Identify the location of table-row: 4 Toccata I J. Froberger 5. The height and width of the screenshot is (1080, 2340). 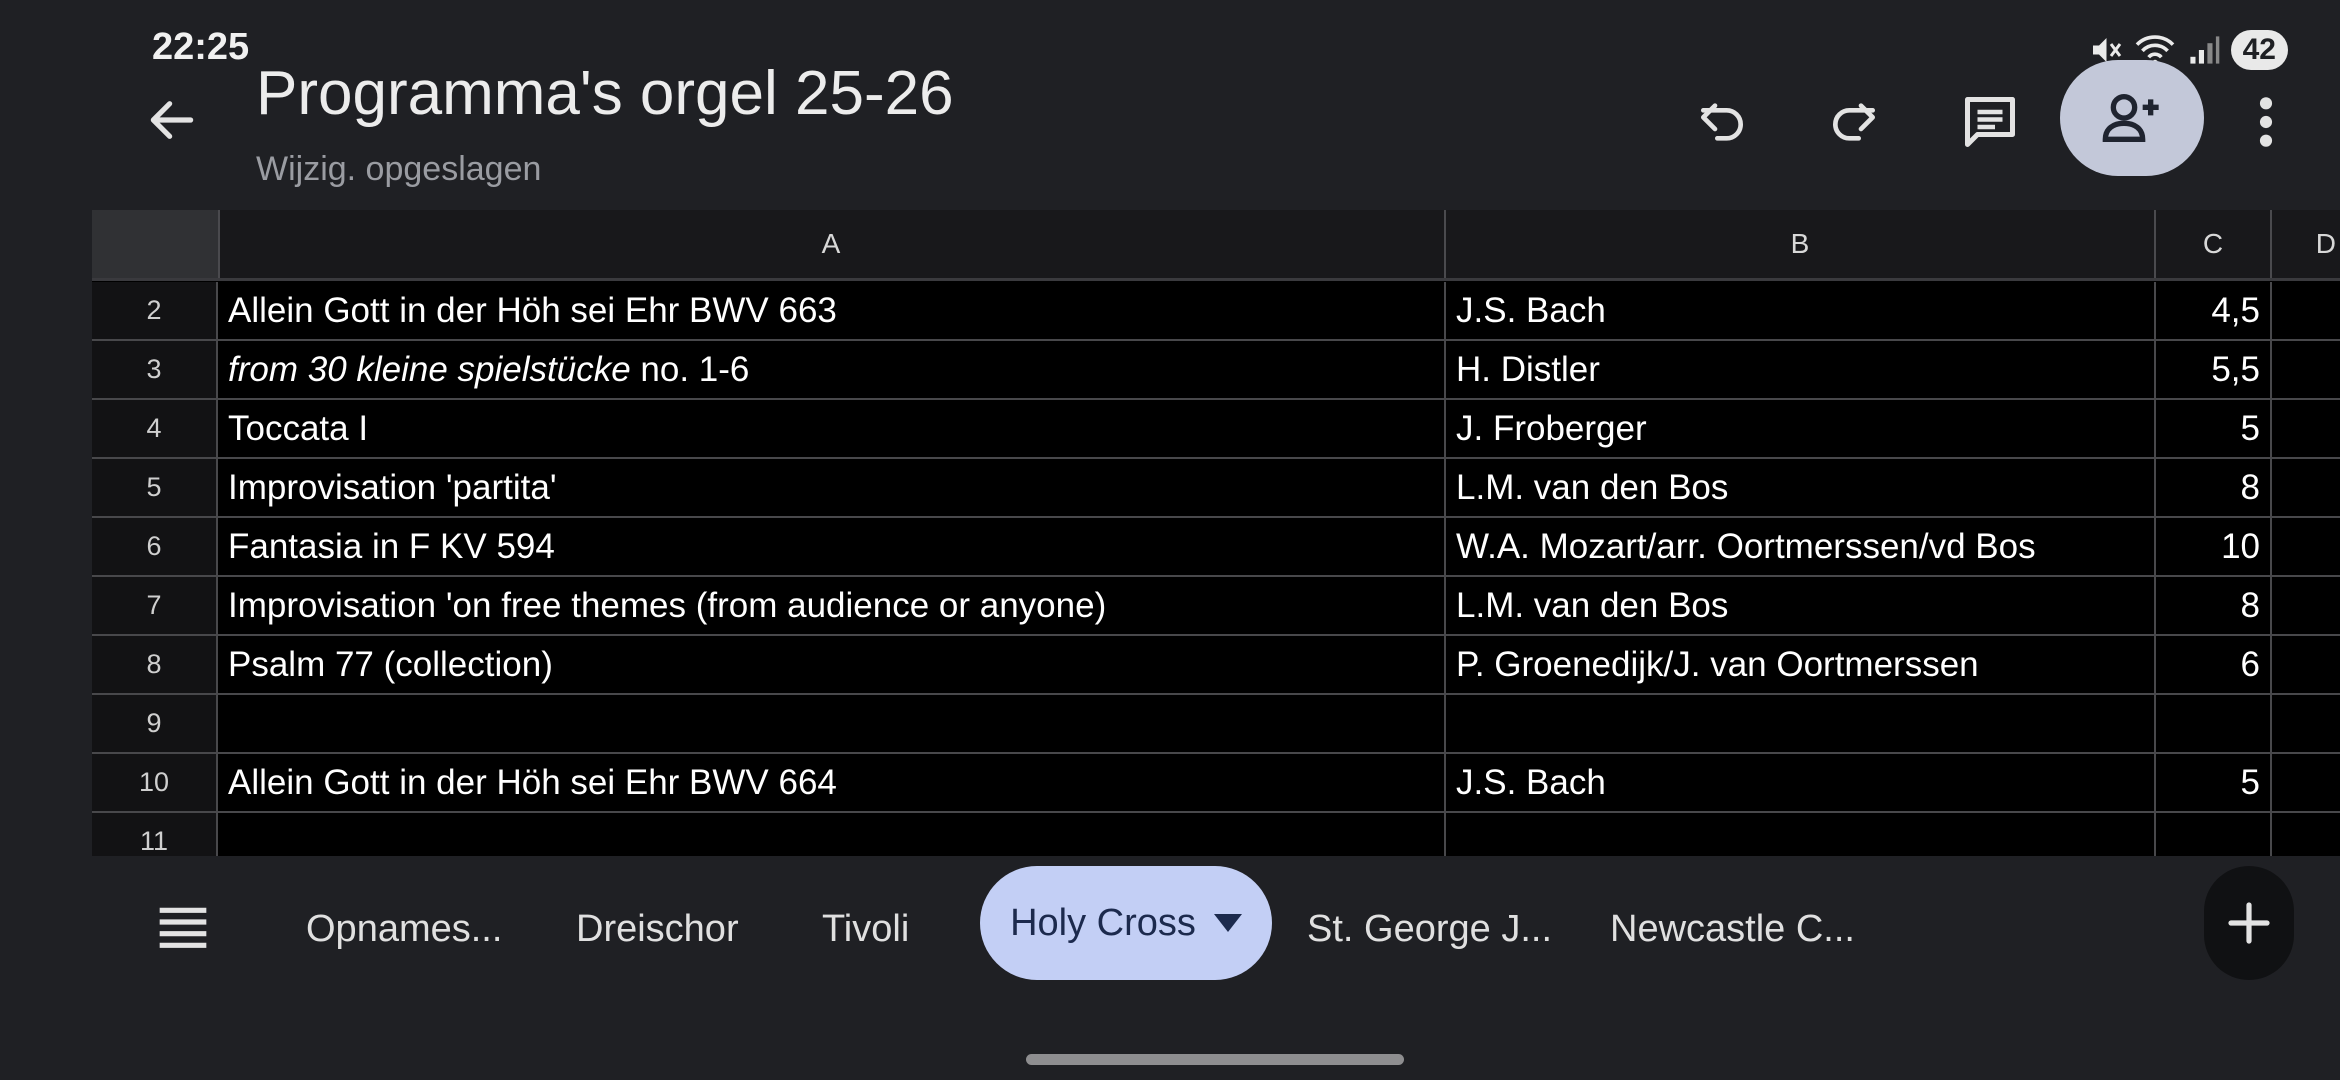
(1216, 429).